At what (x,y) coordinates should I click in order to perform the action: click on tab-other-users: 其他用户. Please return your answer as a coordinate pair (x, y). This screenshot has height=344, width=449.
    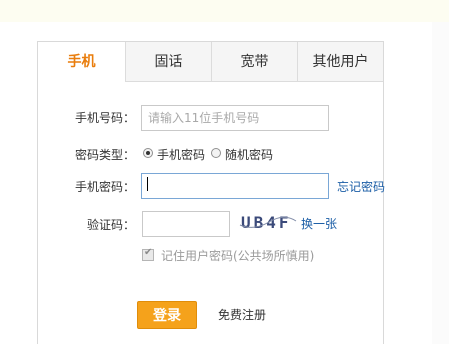
    Looking at the image, I should click on (340, 62).